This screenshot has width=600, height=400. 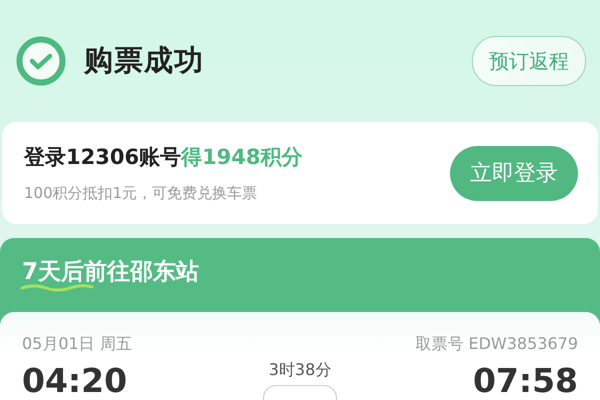 I want to click on trip-banner-title: 7天后前往邵东站, so click(x=111, y=272).